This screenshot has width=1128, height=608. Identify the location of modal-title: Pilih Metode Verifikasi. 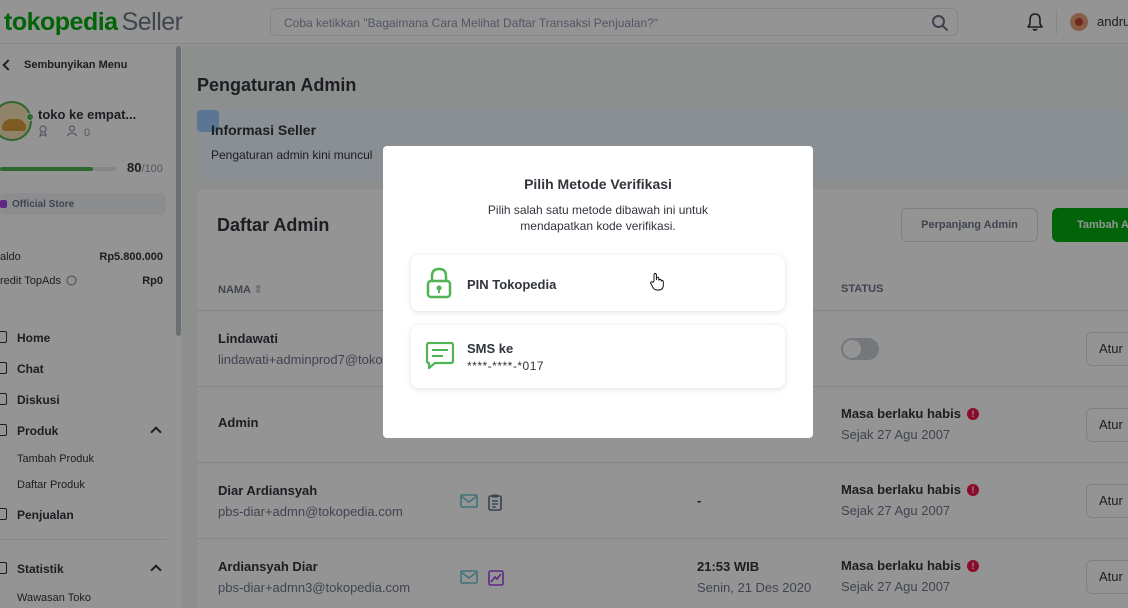
(598, 184).